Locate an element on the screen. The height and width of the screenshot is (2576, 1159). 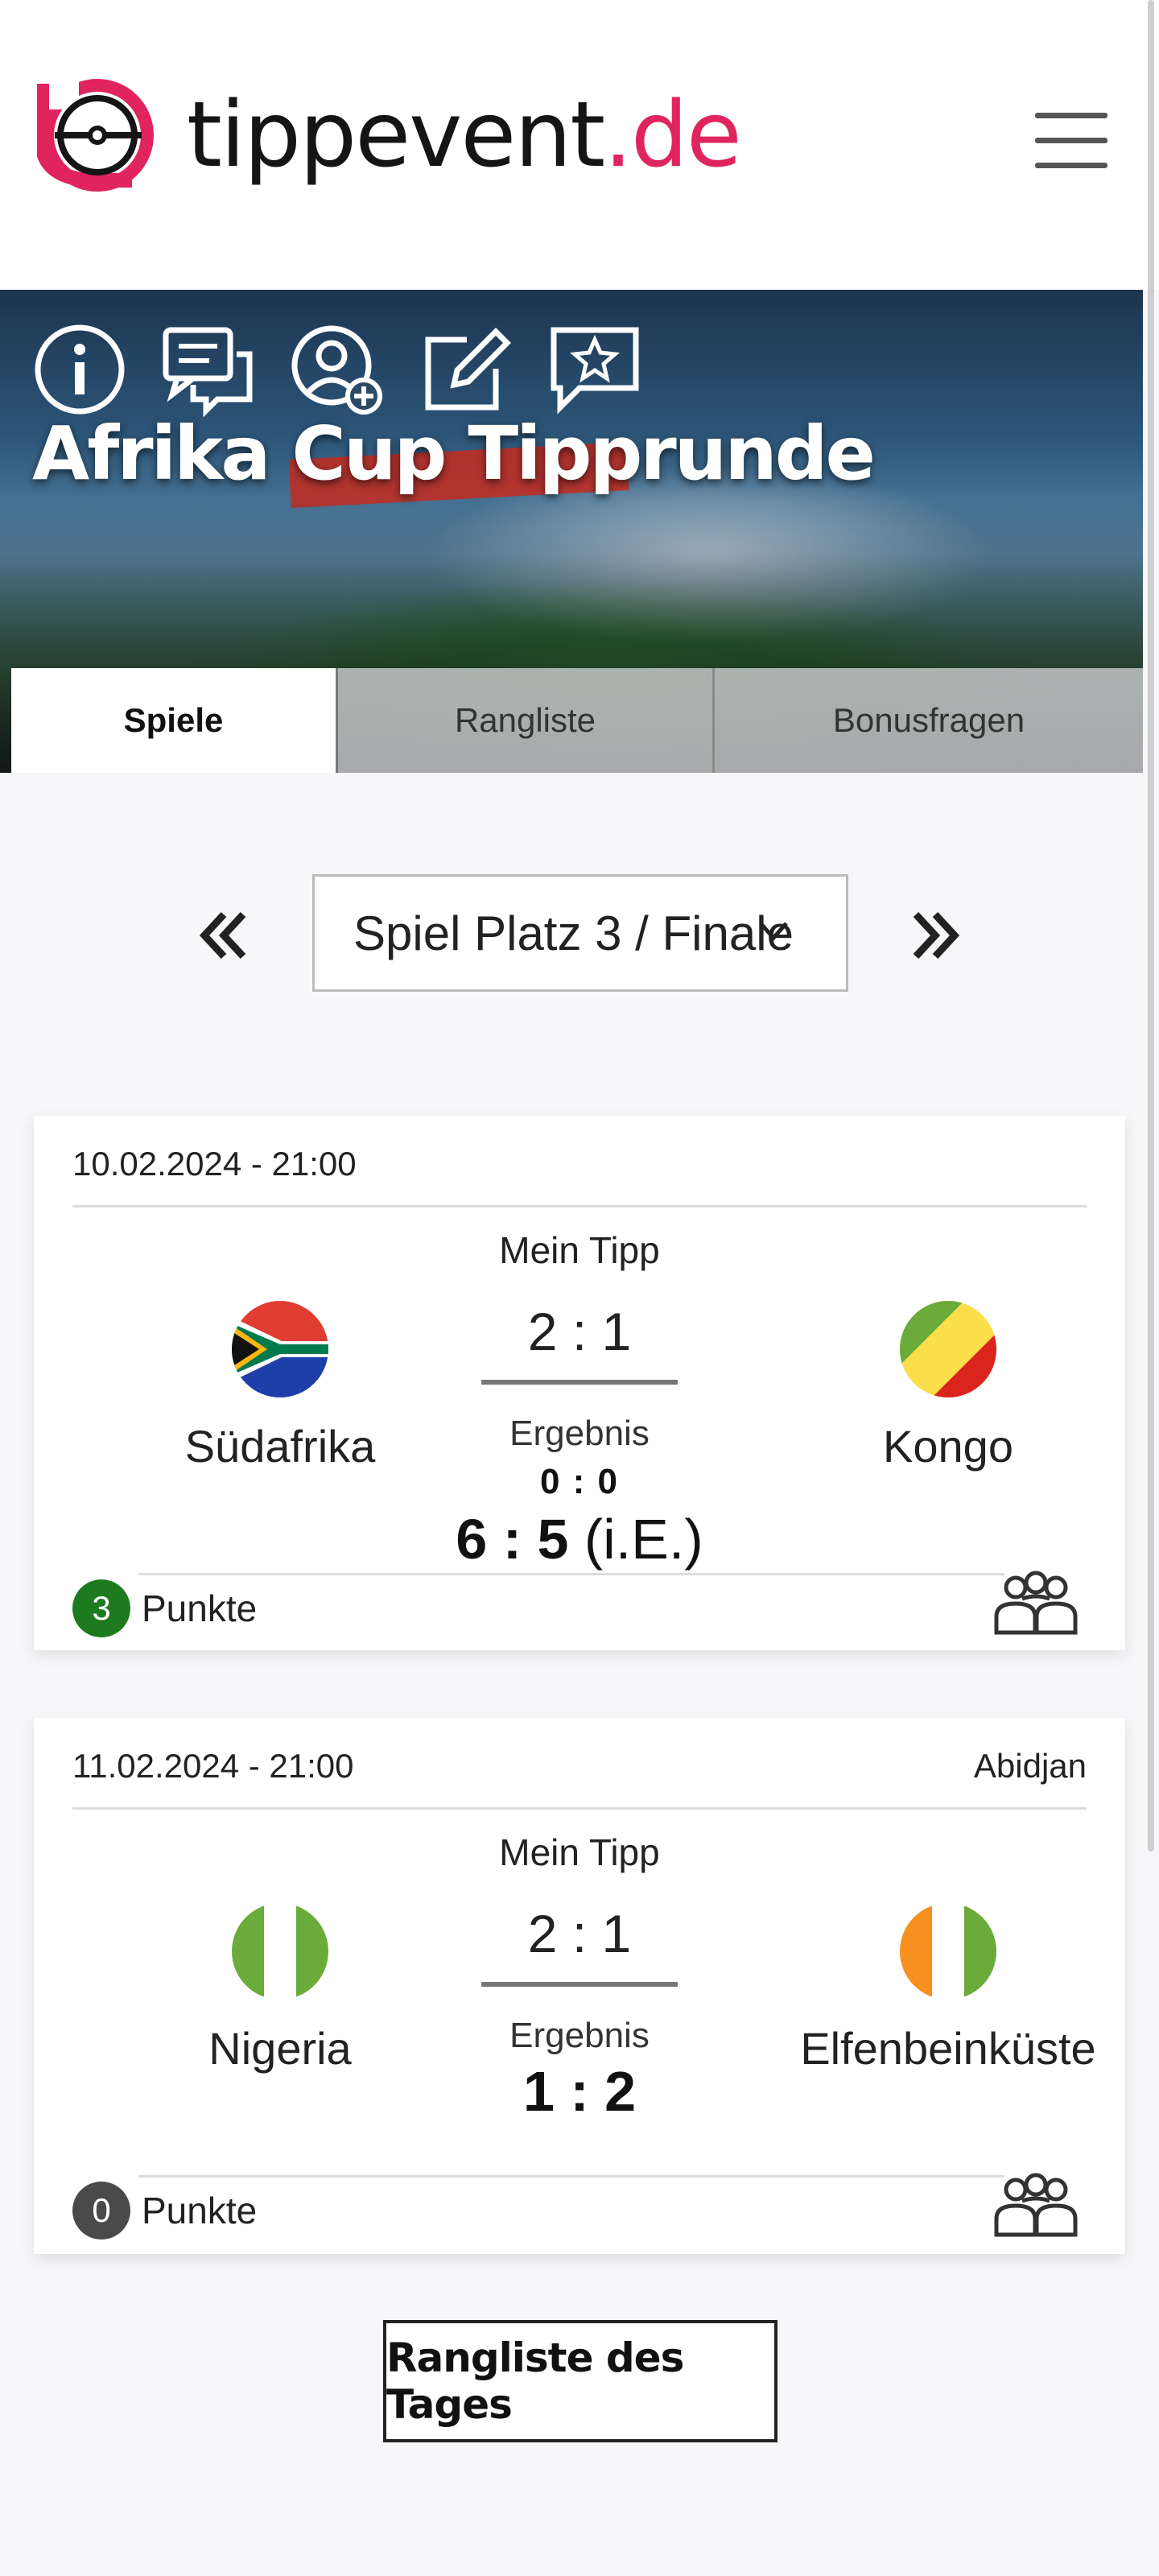
round-select: Spiel Platz 3 / Finale is located at coordinates (580, 933).